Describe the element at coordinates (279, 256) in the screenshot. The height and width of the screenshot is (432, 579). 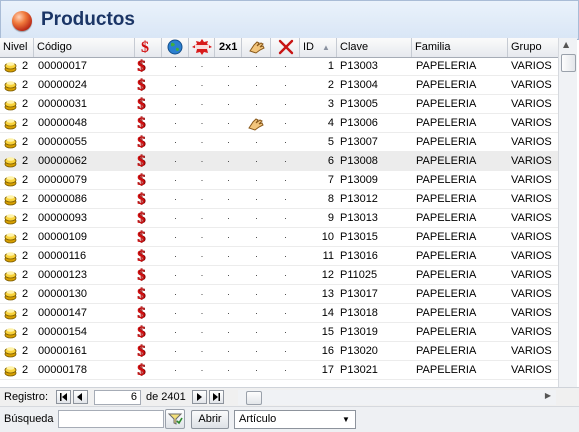
I see `table-row: 2 00000116 $ · · · · · 11 P13016 PAPELERIA VARIOS` at that location.